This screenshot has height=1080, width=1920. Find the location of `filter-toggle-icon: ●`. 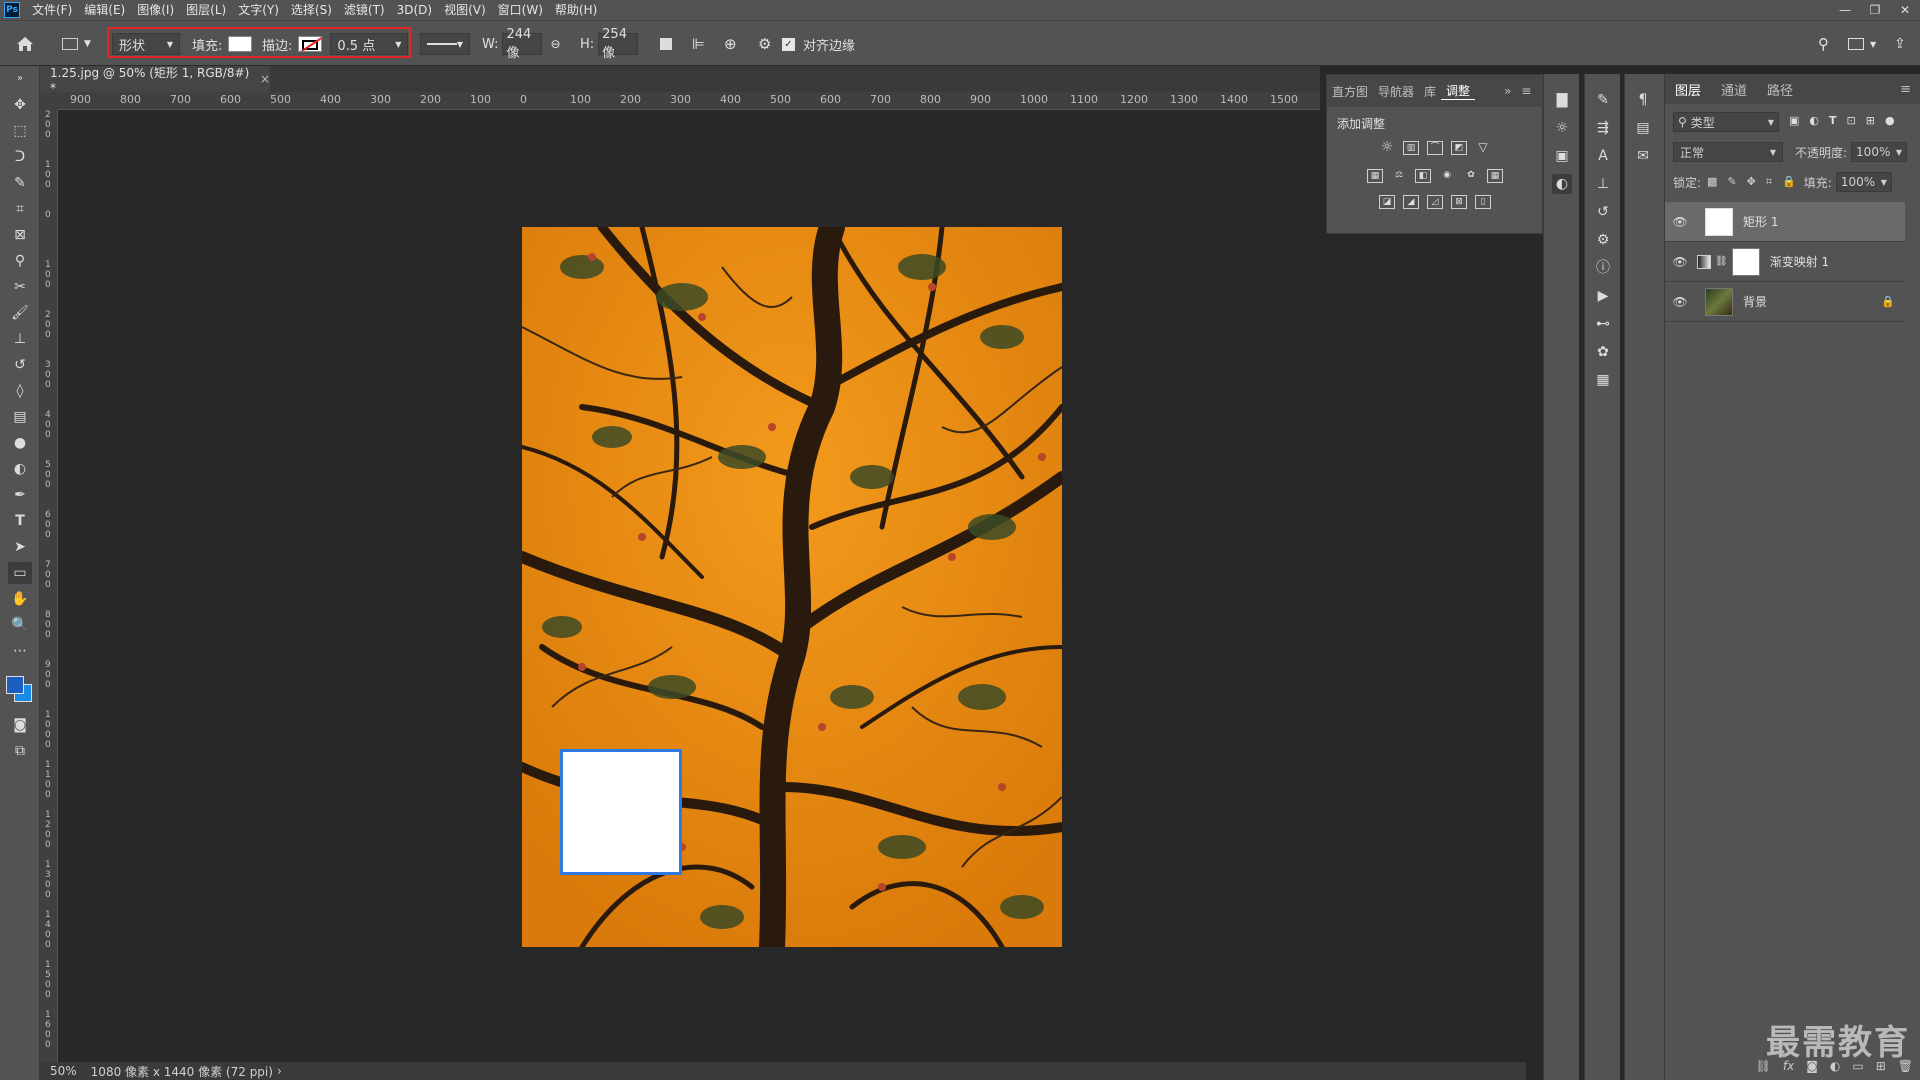

filter-toggle-icon: ● is located at coordinates (1890, 120).